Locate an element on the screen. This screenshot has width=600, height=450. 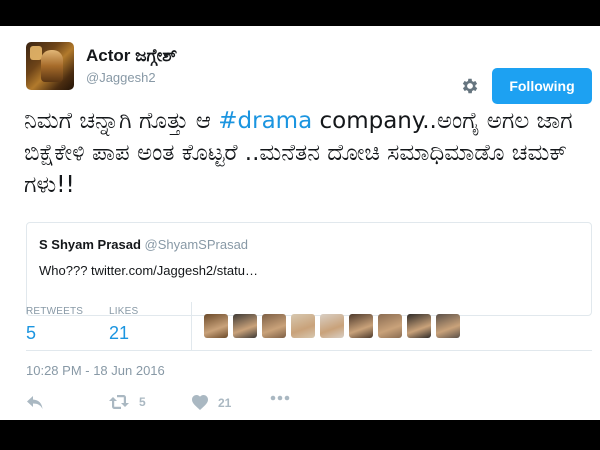
hashtag-link: #drama is located at coordinates (265, 121).